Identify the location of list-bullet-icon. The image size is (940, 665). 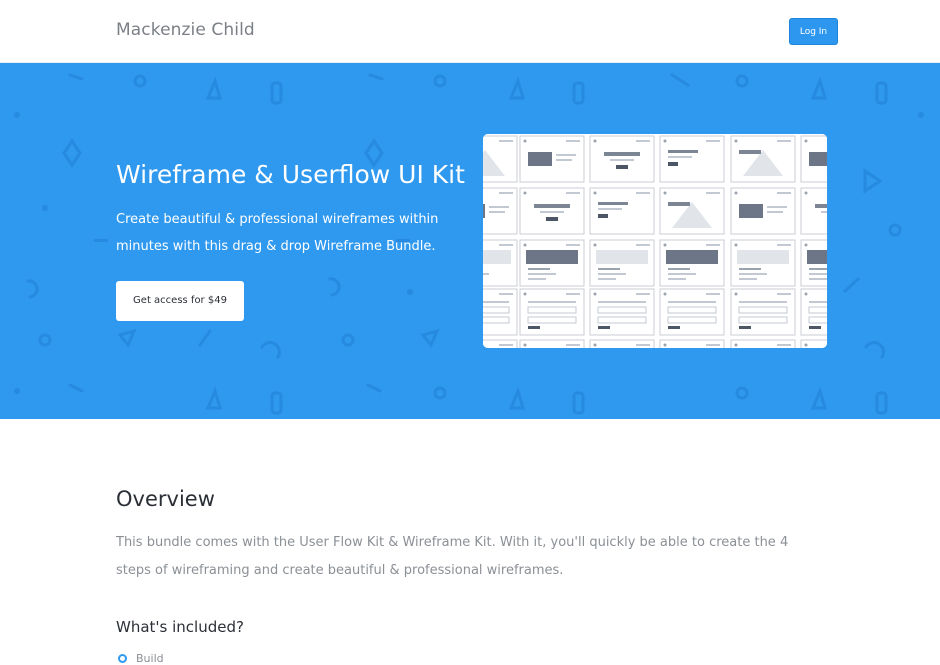
(122, 658).